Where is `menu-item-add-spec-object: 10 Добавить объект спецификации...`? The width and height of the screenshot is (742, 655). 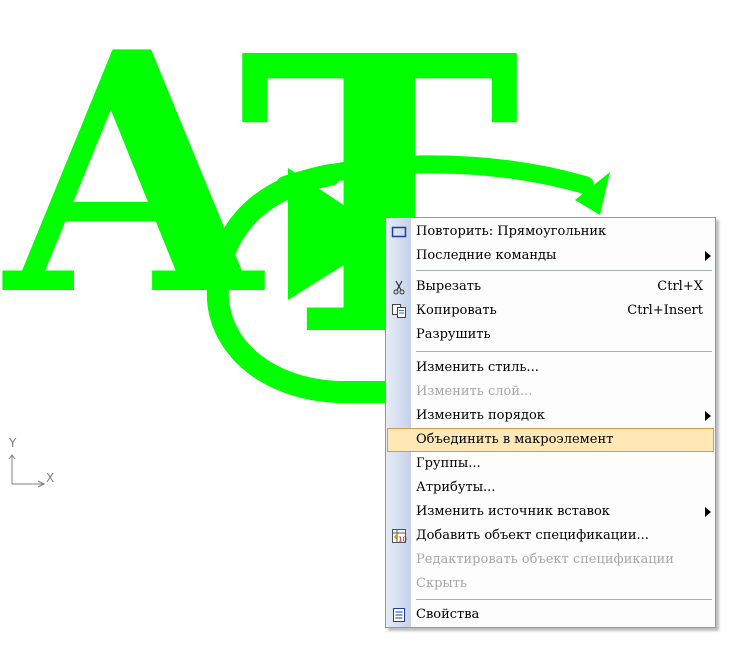
menu-item-add-spec-object: 10 Добавить объект спецификации... is located at coordinates (550, 536).